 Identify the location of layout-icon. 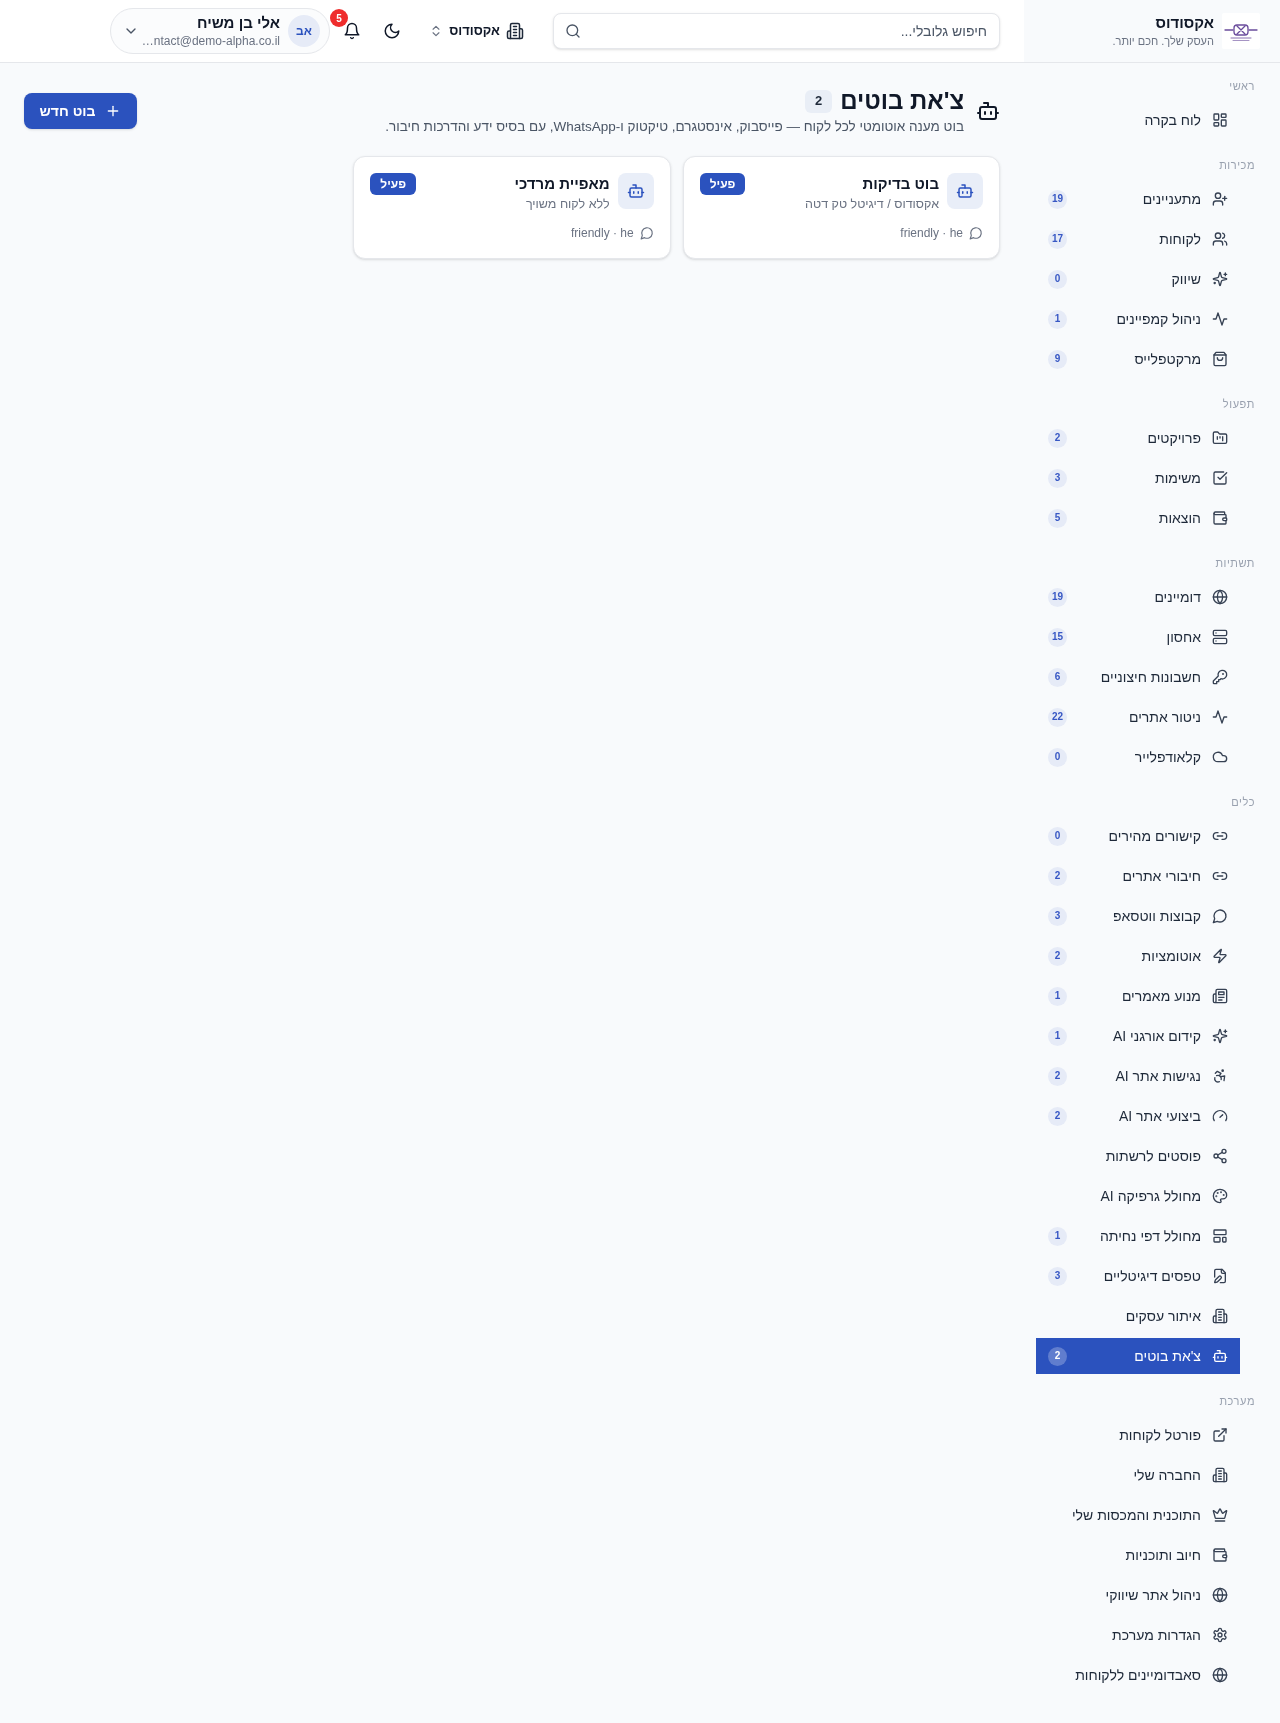
(1220, 1236).